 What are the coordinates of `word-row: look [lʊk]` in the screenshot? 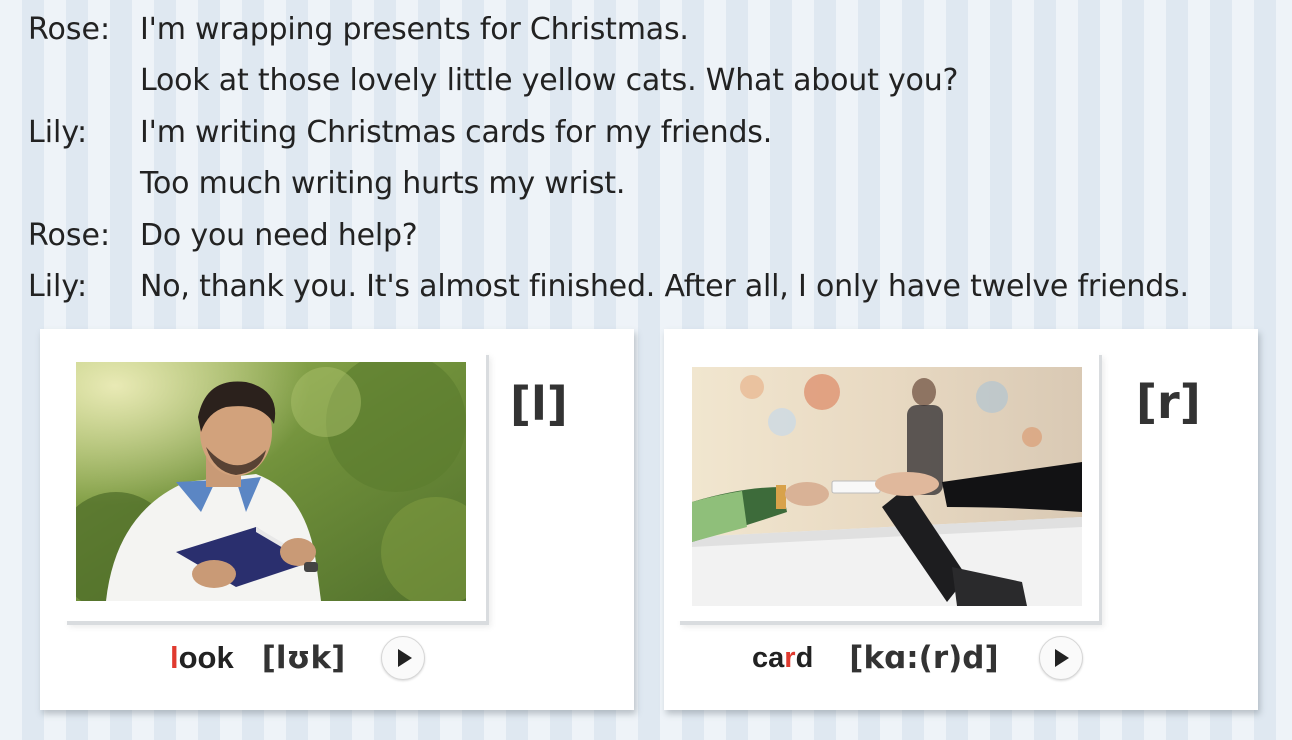 It's located at (298, 658).